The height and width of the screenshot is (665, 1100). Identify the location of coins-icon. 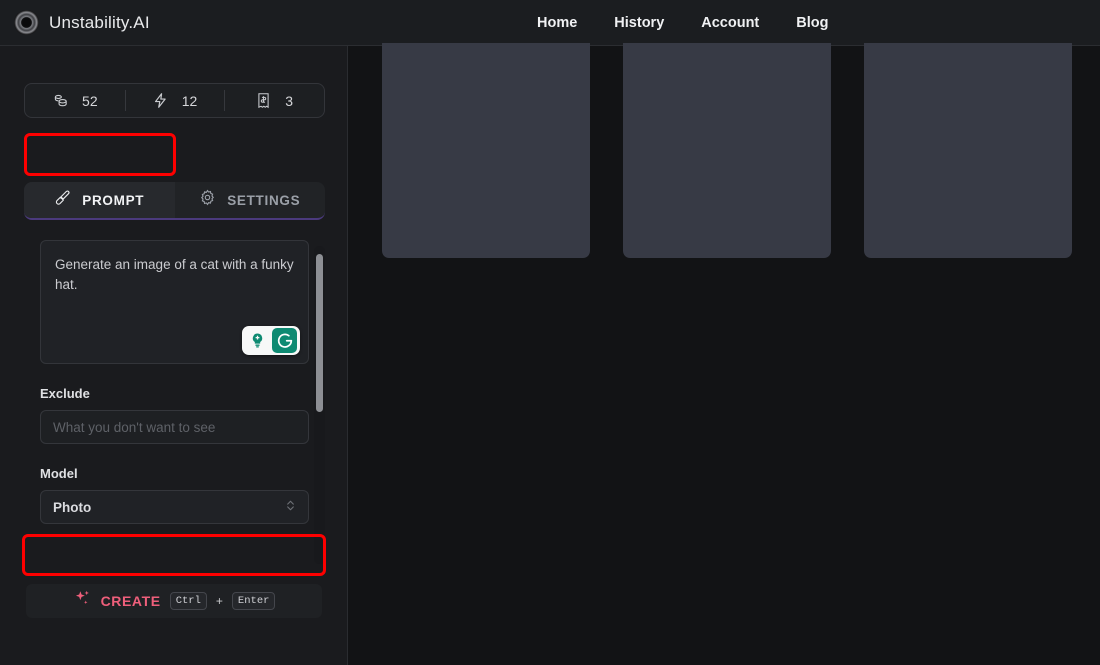
(60, 100).